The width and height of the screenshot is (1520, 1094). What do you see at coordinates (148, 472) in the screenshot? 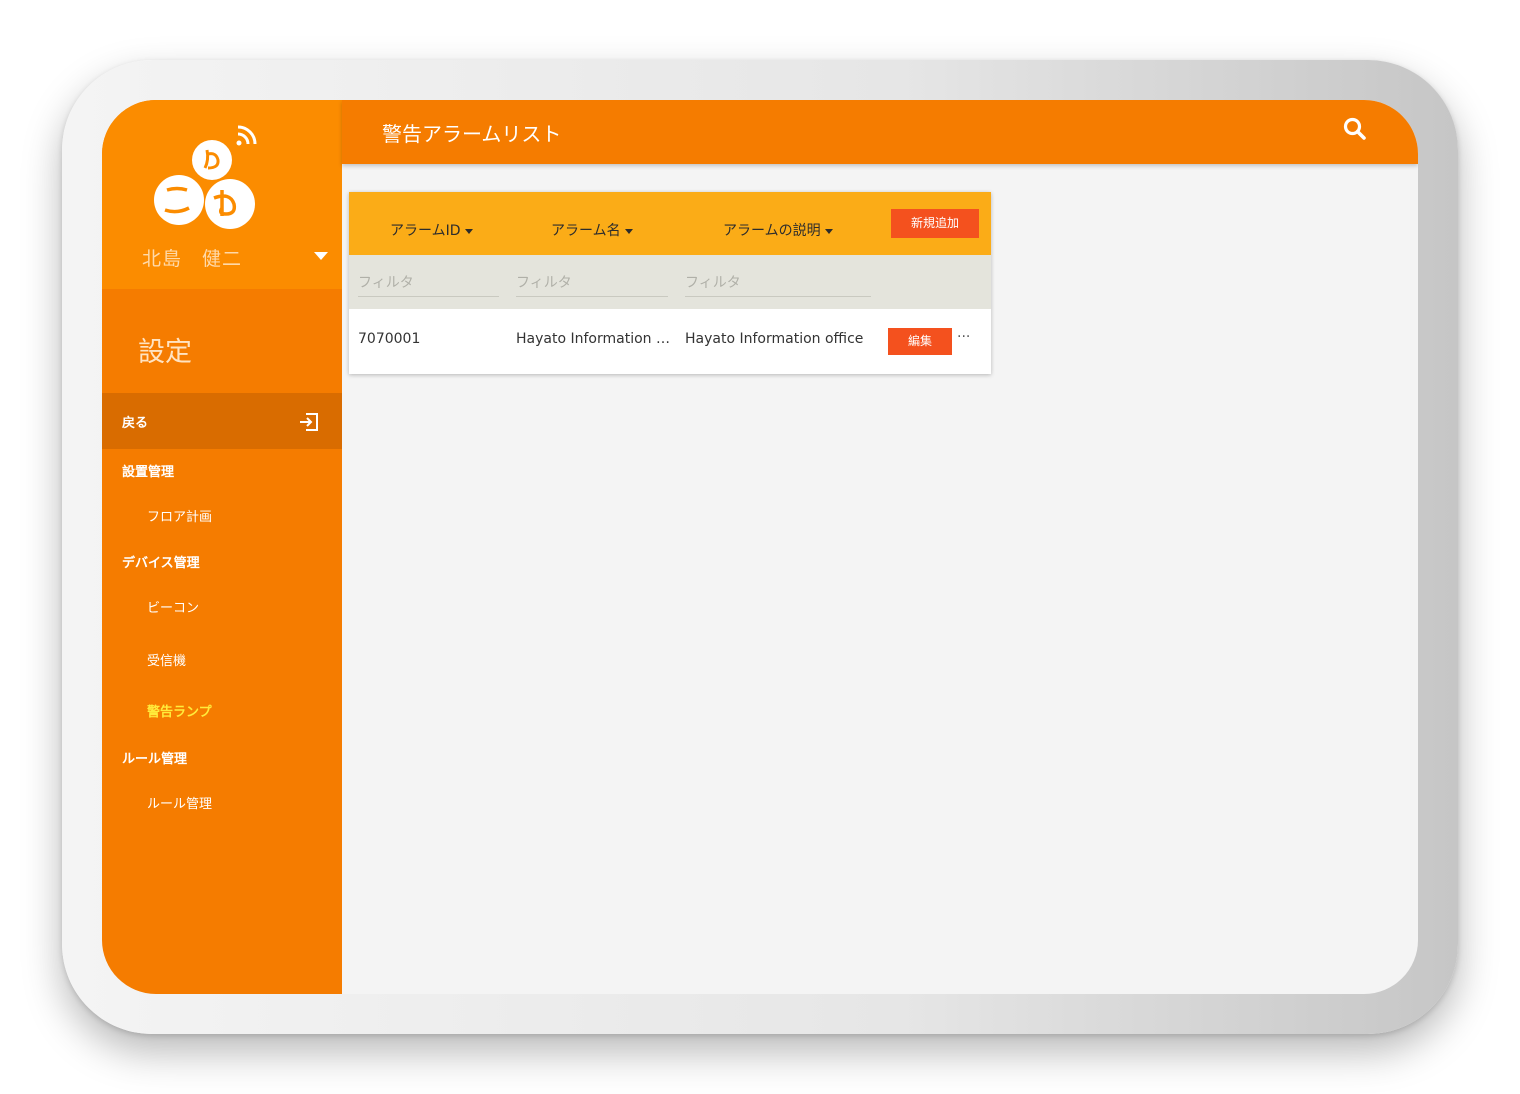
I see `nav-group-installation: 設置管理` at bounding box center [148, 472].